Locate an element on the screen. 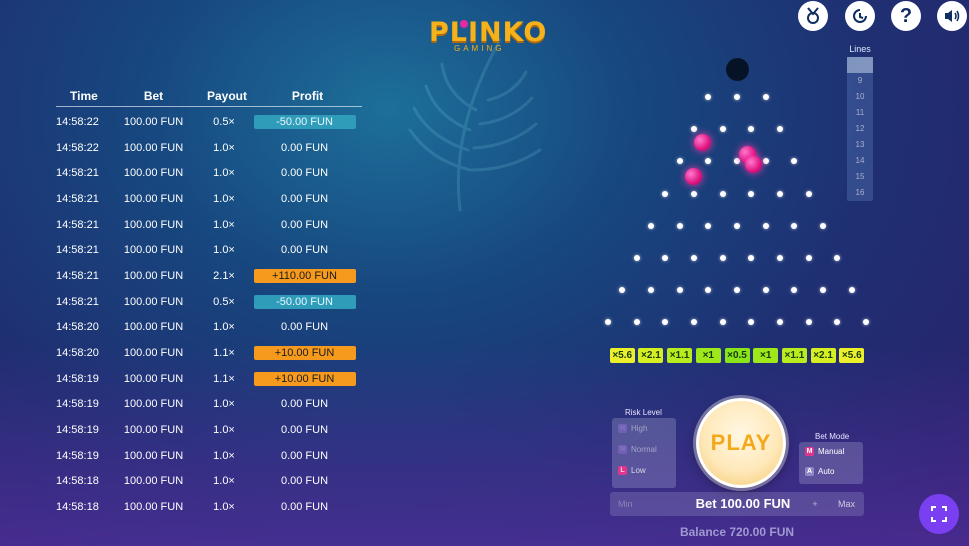  multiplier-bin: ×2.1 is located at coordinates (823, 355).